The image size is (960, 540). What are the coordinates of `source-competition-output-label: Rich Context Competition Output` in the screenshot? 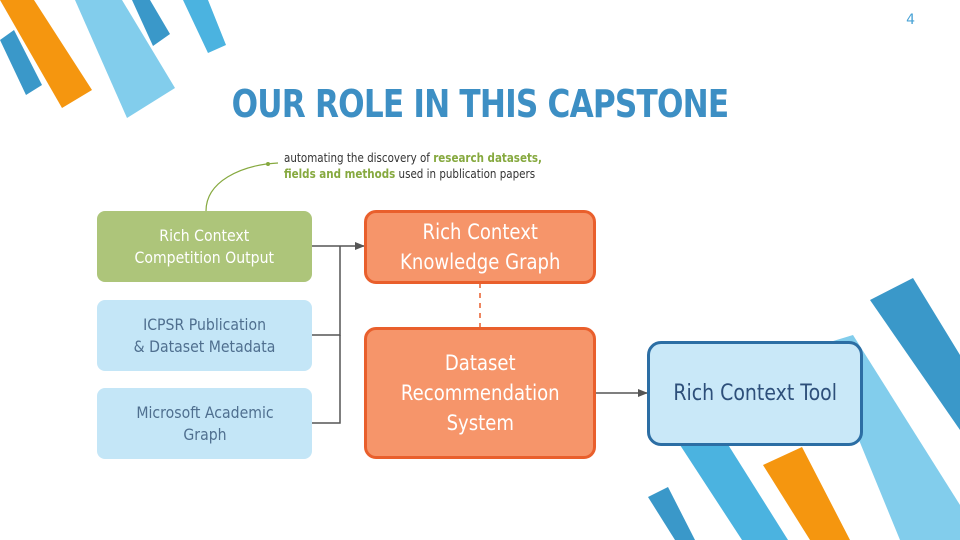 It's located at (204, 246).